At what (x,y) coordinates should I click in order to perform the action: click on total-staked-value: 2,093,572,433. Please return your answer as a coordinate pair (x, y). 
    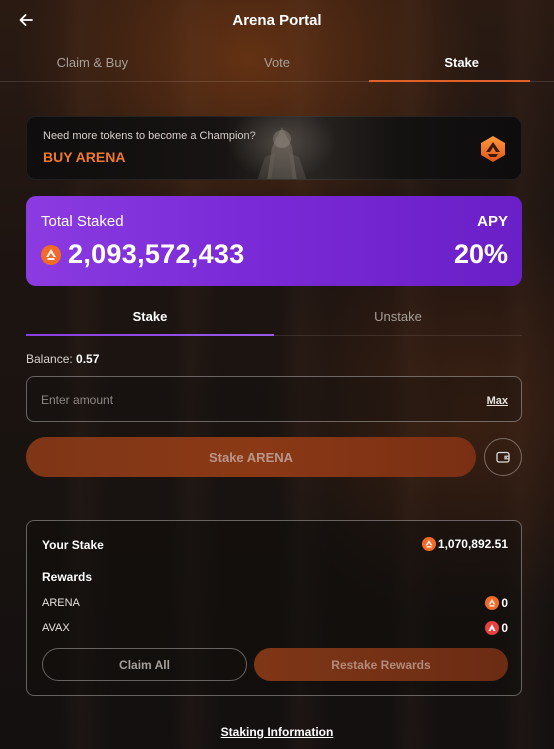
    Looking at the image, I should click on (156, 254).